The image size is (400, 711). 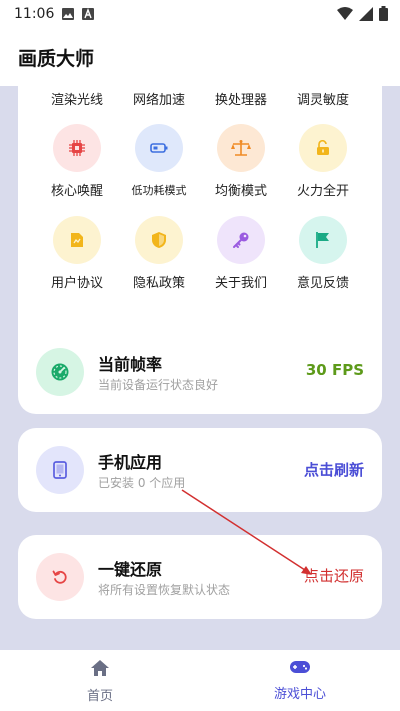 What do you see at coordinates (99, 696) in the screenshot?
I see `nav-home-label: 首页` at bounding box center [99, 696].